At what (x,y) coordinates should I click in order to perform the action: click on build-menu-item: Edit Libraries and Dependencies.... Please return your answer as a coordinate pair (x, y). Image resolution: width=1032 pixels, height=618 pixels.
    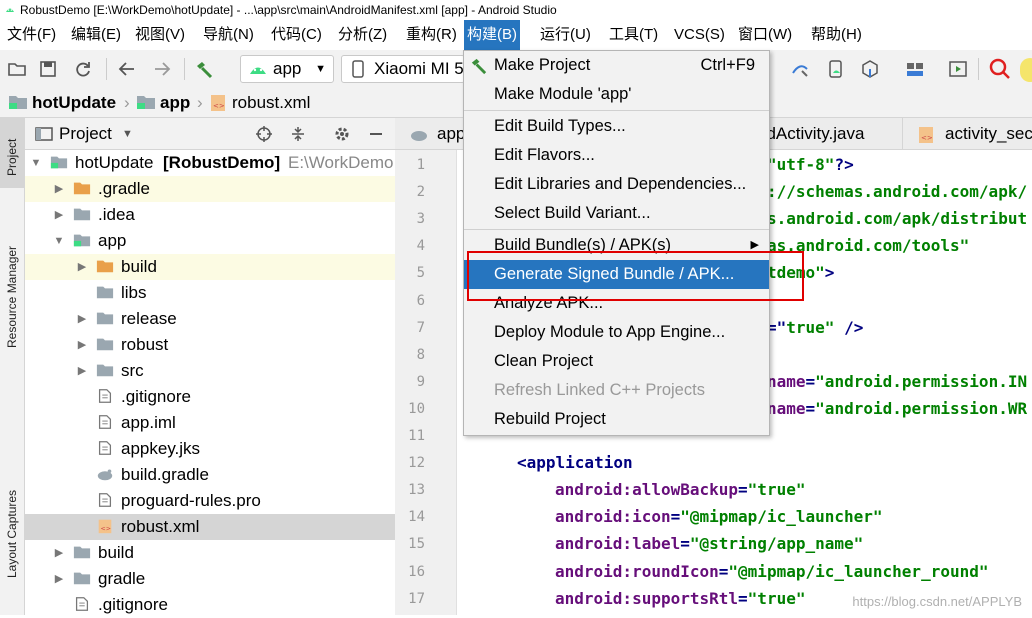
    Looking at the image, I should click on (616, 184).